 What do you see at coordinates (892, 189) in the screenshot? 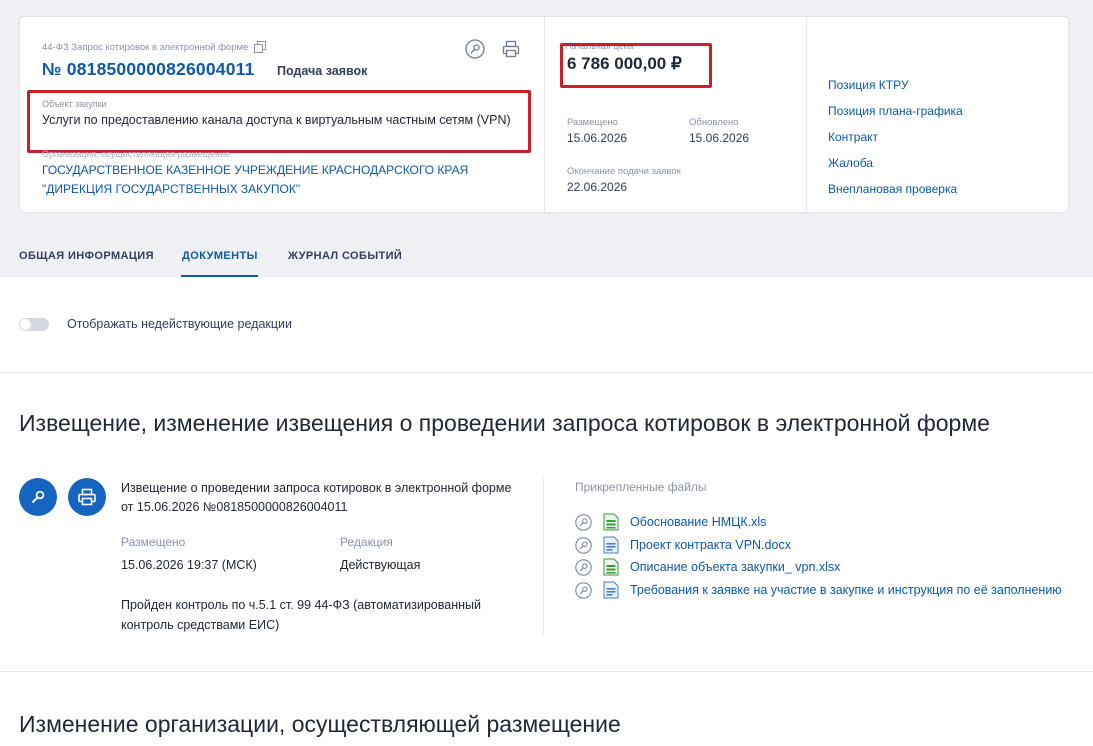
I see `link-unscheduled-check: Внеплановая проверка` at bounding box center [892, 189].